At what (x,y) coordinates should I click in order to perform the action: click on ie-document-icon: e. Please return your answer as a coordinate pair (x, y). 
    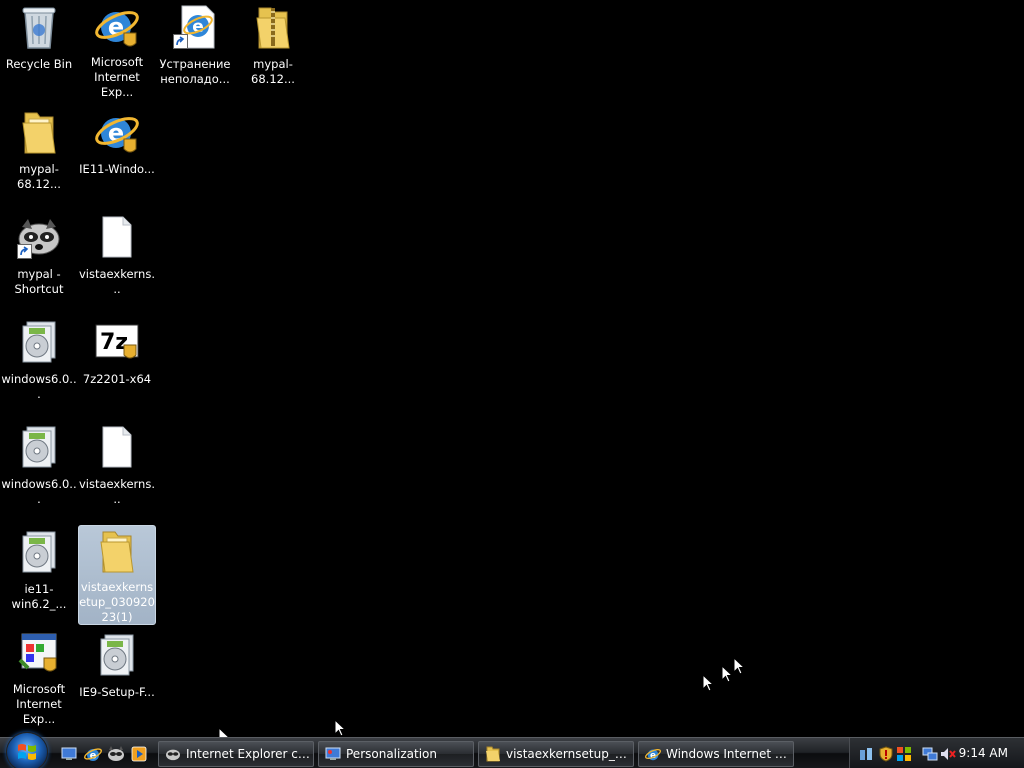
    Looking at the image, I should click on (195, 27).